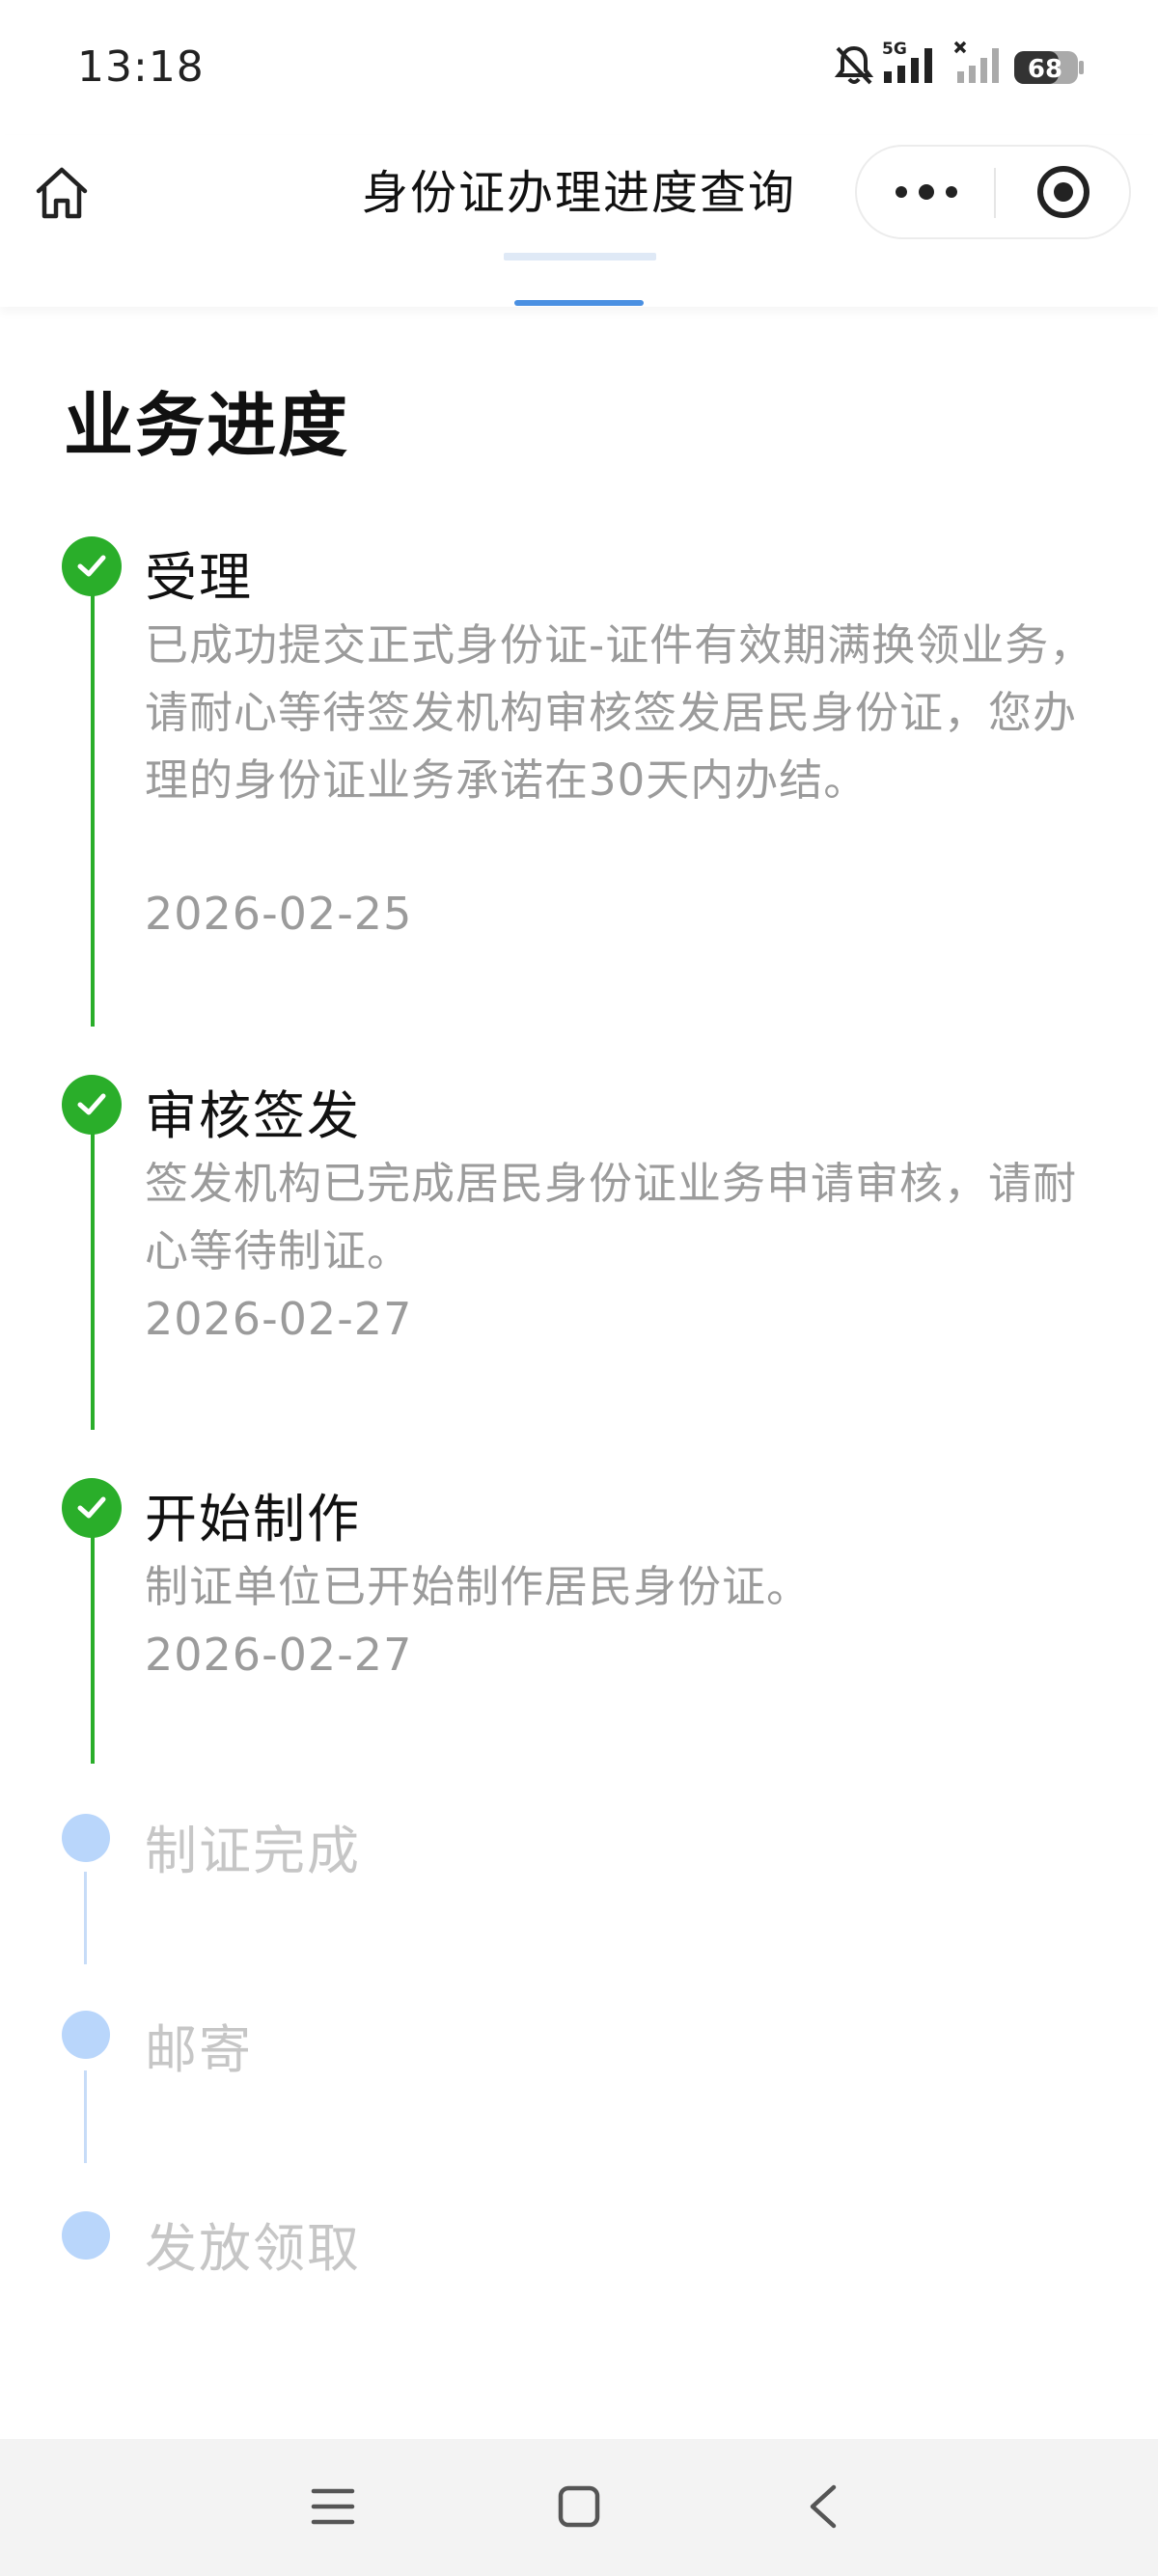 Image resolution: width=1158 pixels, height=2576 pixels. I want to click on step-title: 受理, so click(199, 578).